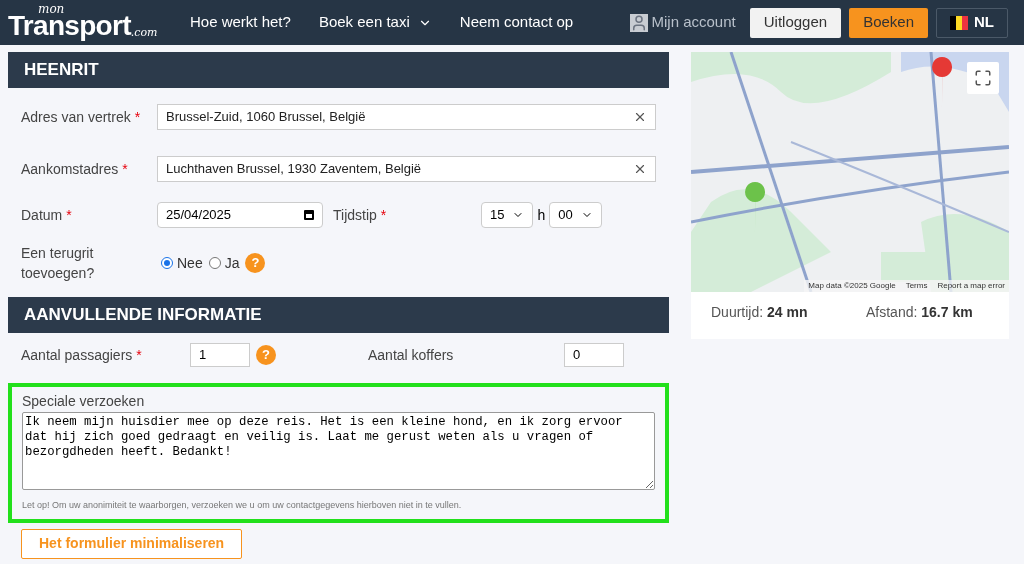  What do you see at coordinates (516, 22) in the screenshot?
I see `nav-link: Neem contact op` at bounding box center [516, 22].